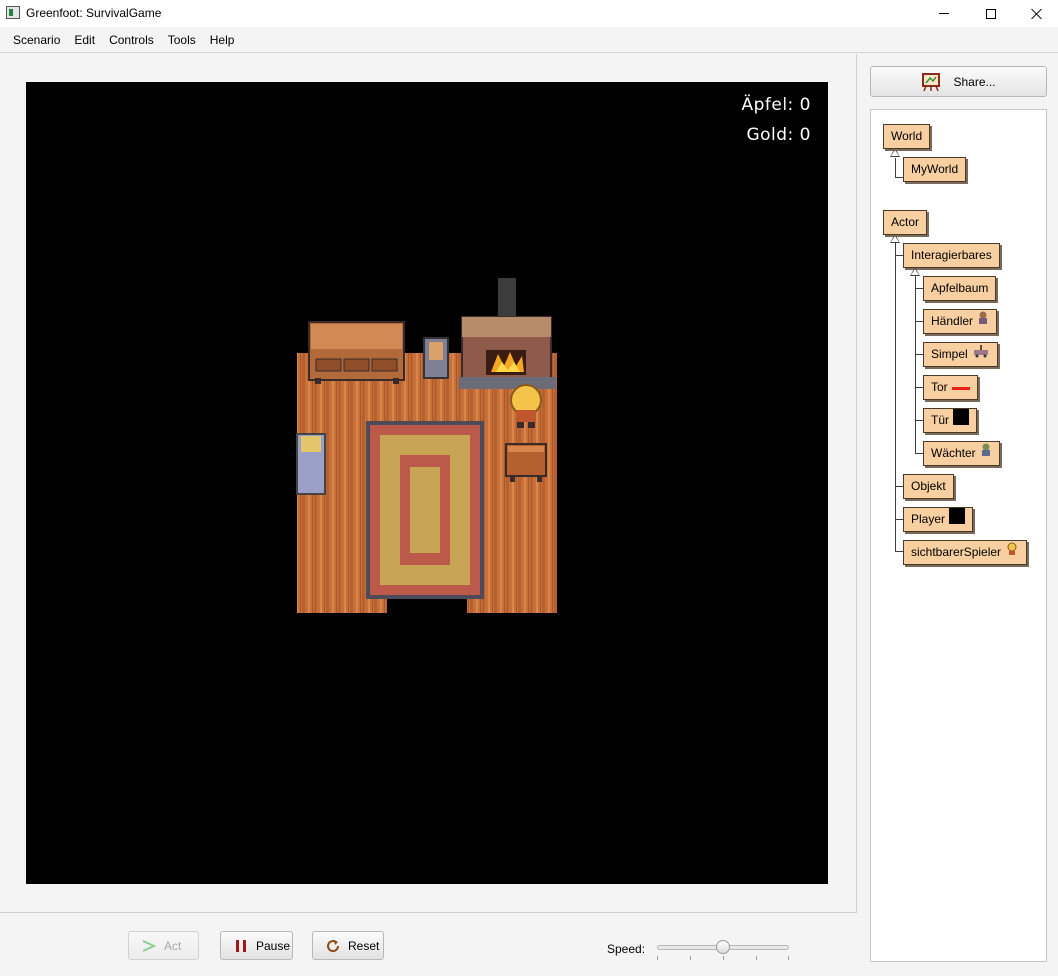 Image resolution: width=1058 pixels, height=976 pixels. What do you see at coordinates (173, 945) in the screenshot?
I see `act-label: Act` at bounding box center [173, 945].